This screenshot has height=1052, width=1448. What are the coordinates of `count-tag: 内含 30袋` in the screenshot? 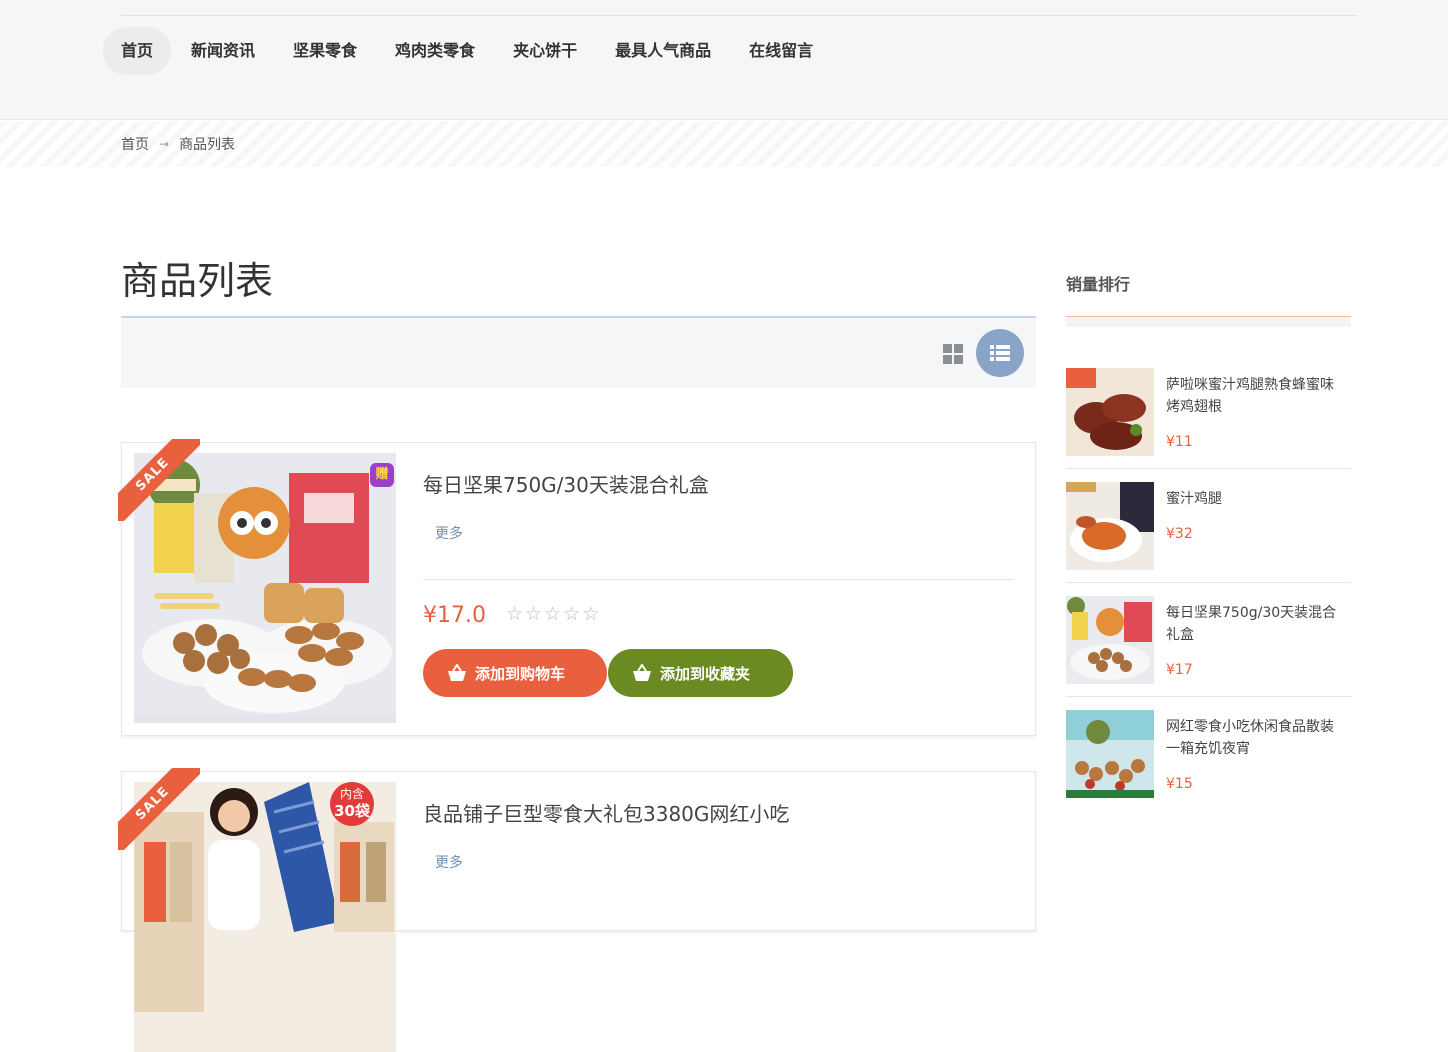 It's located at (352, 804).